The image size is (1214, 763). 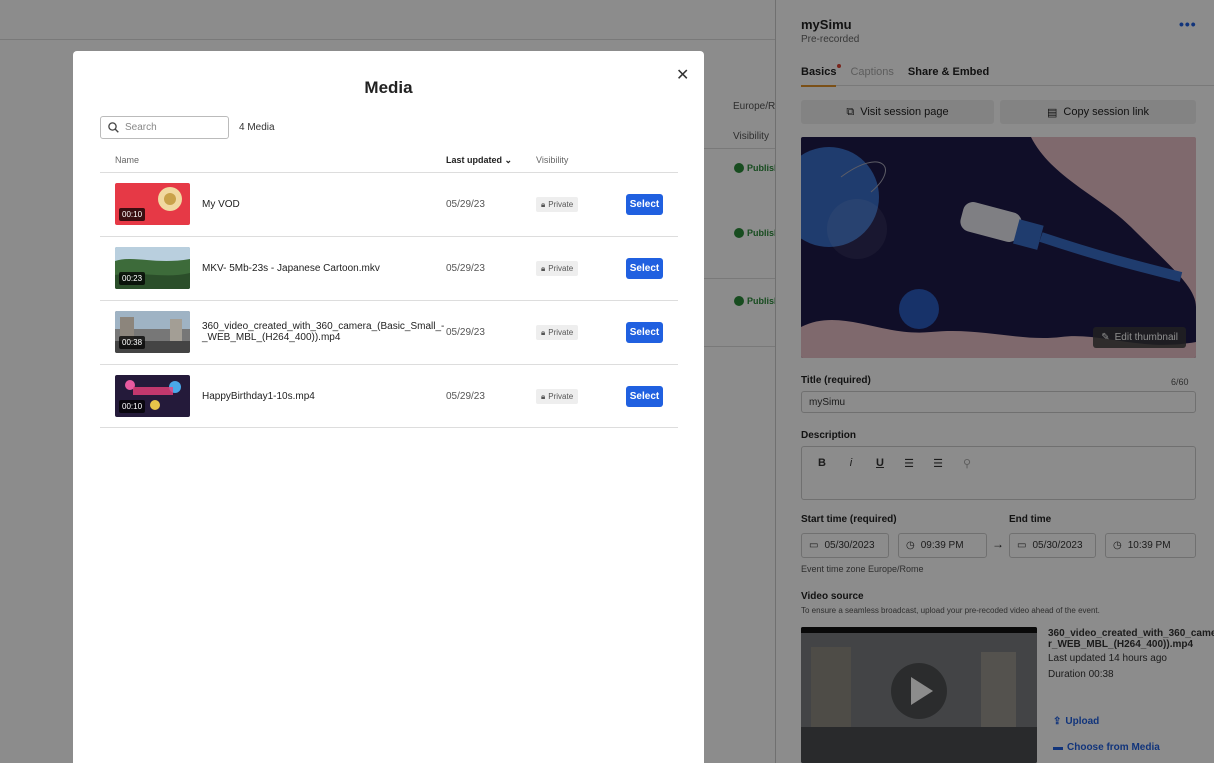 What do you see at coordinates (552, 160) in the screenshot?
I see `column-header-visibility: Visibility` at bounding box center [552, 160].